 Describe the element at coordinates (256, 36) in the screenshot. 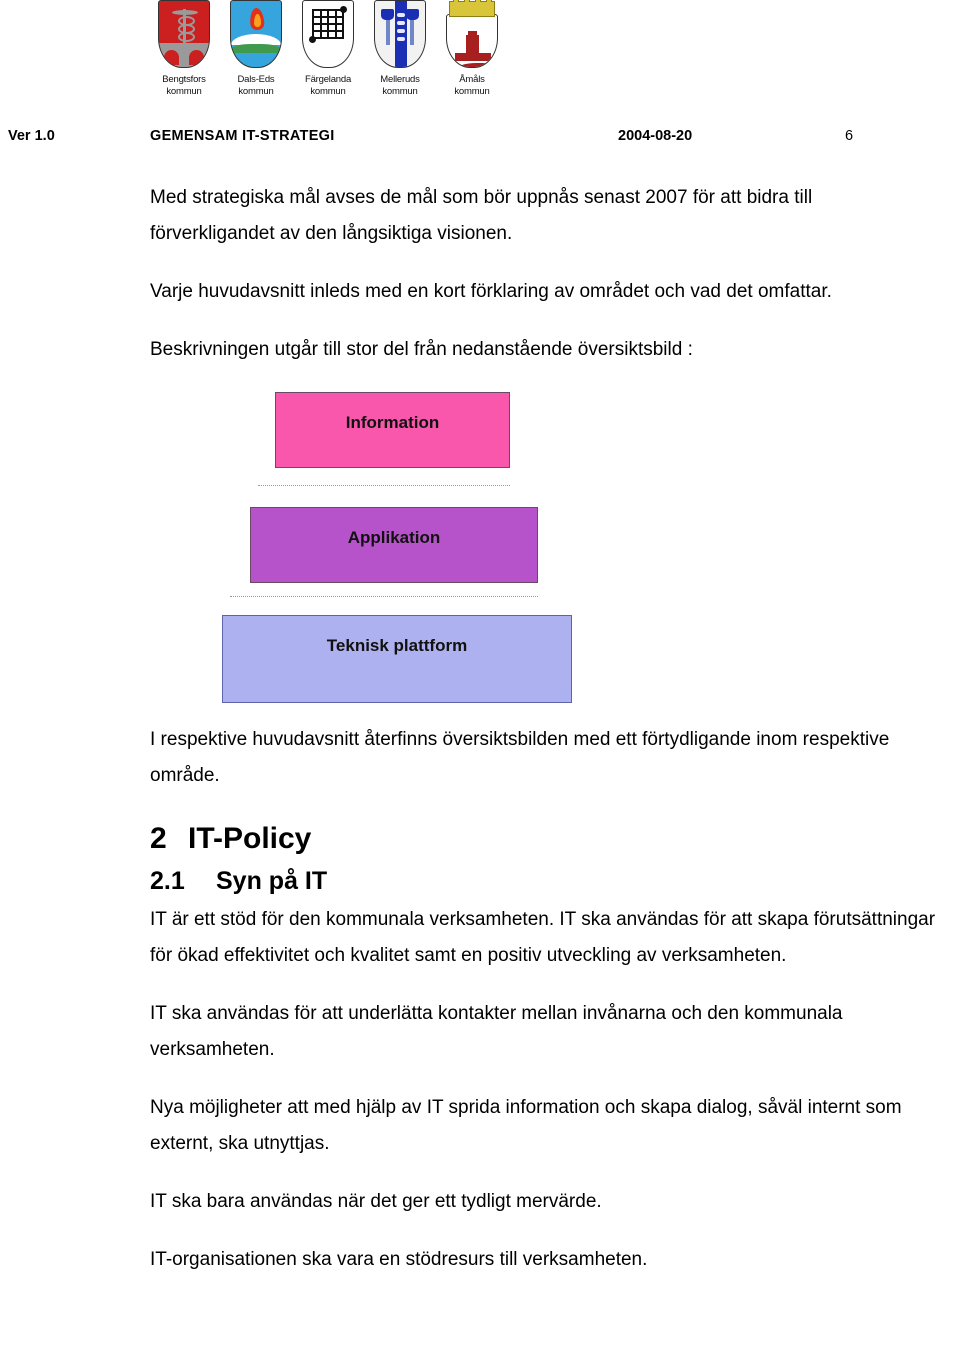

I see `dals-ed-coat-of-arms-icon` at that location.